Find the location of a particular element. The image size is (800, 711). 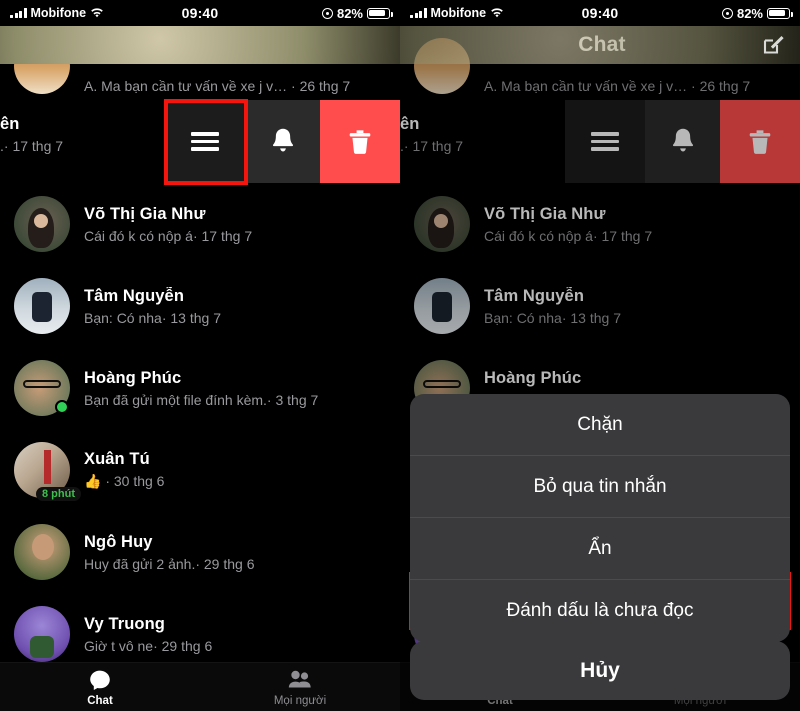

tab-bar-left: Chat Mọi người is located at coordinates (200, 686).